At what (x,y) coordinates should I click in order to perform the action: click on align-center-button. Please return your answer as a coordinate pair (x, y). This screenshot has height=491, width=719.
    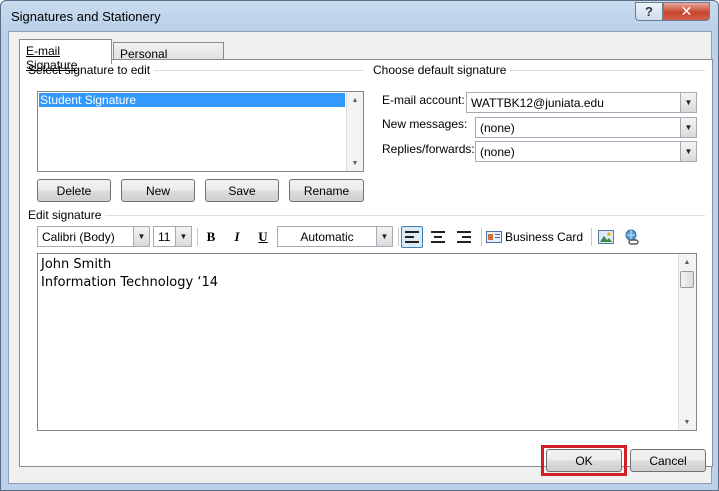
    Looking at the image, I should click on (438, 237).